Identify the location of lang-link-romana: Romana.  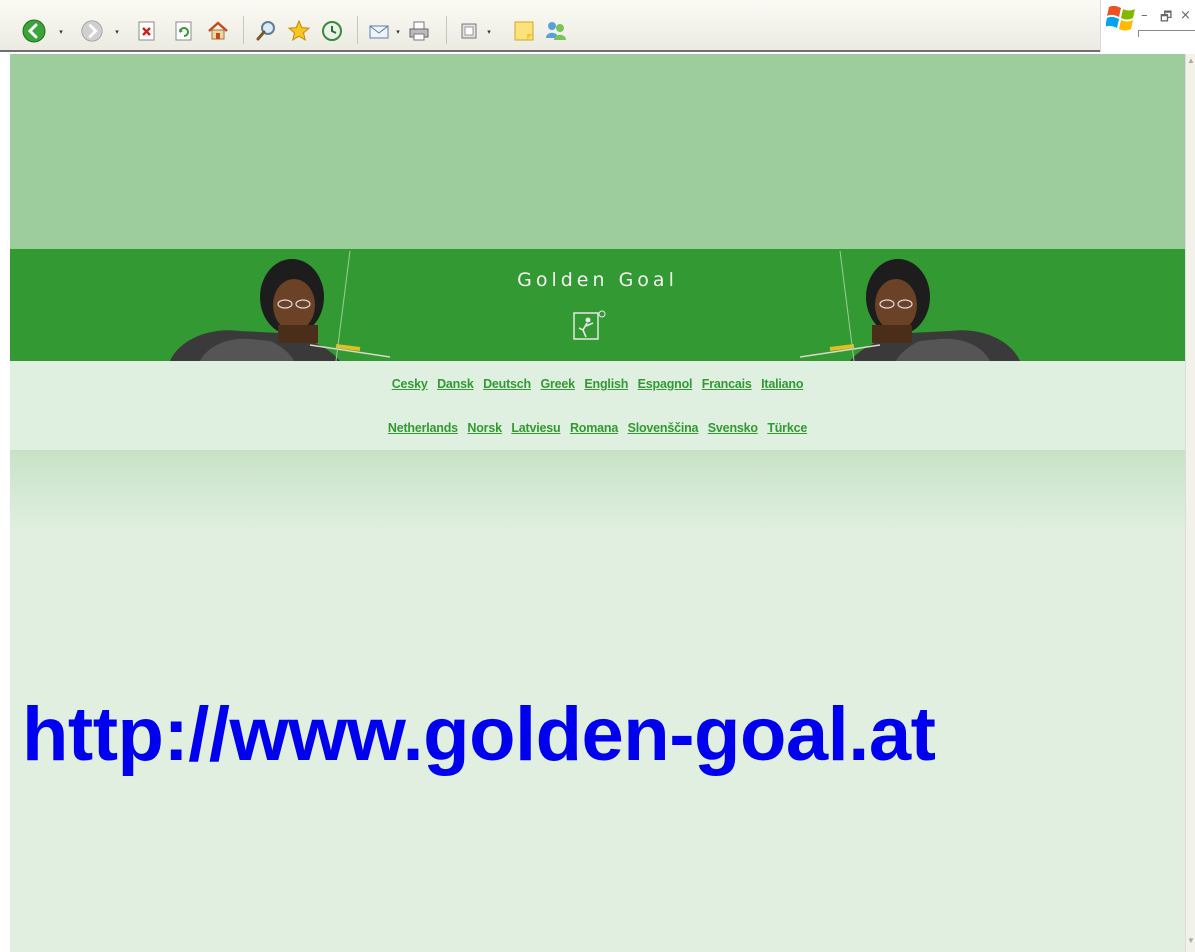
(594, 428).